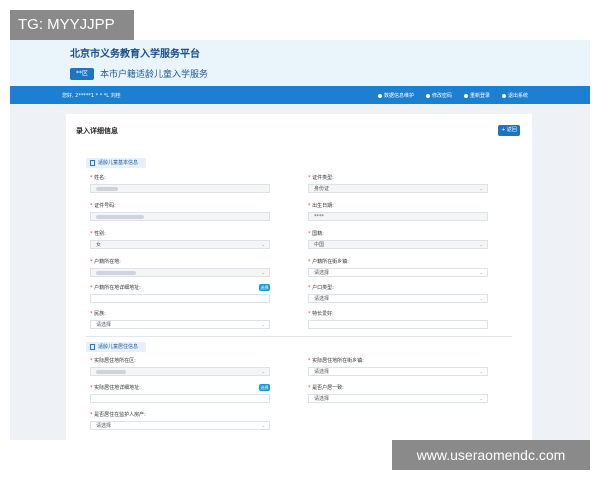  I want to click on res-addr-pick-button: 选择, so click(264, 387).